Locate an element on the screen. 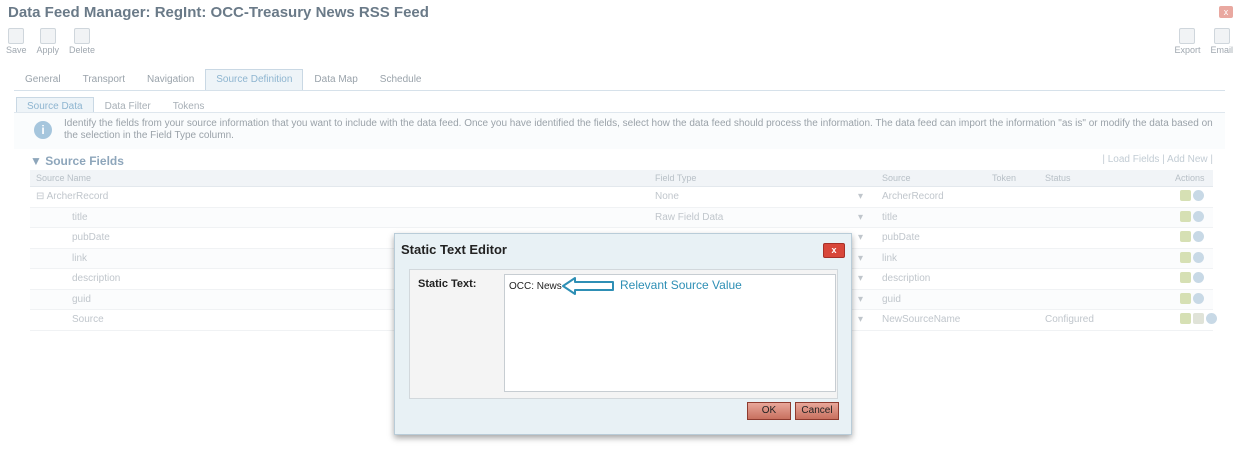 Image resolution: width=1239 pixels, height=460 pixels. field-type-cell: Raw Field Data is located at coordinates (689, 217).